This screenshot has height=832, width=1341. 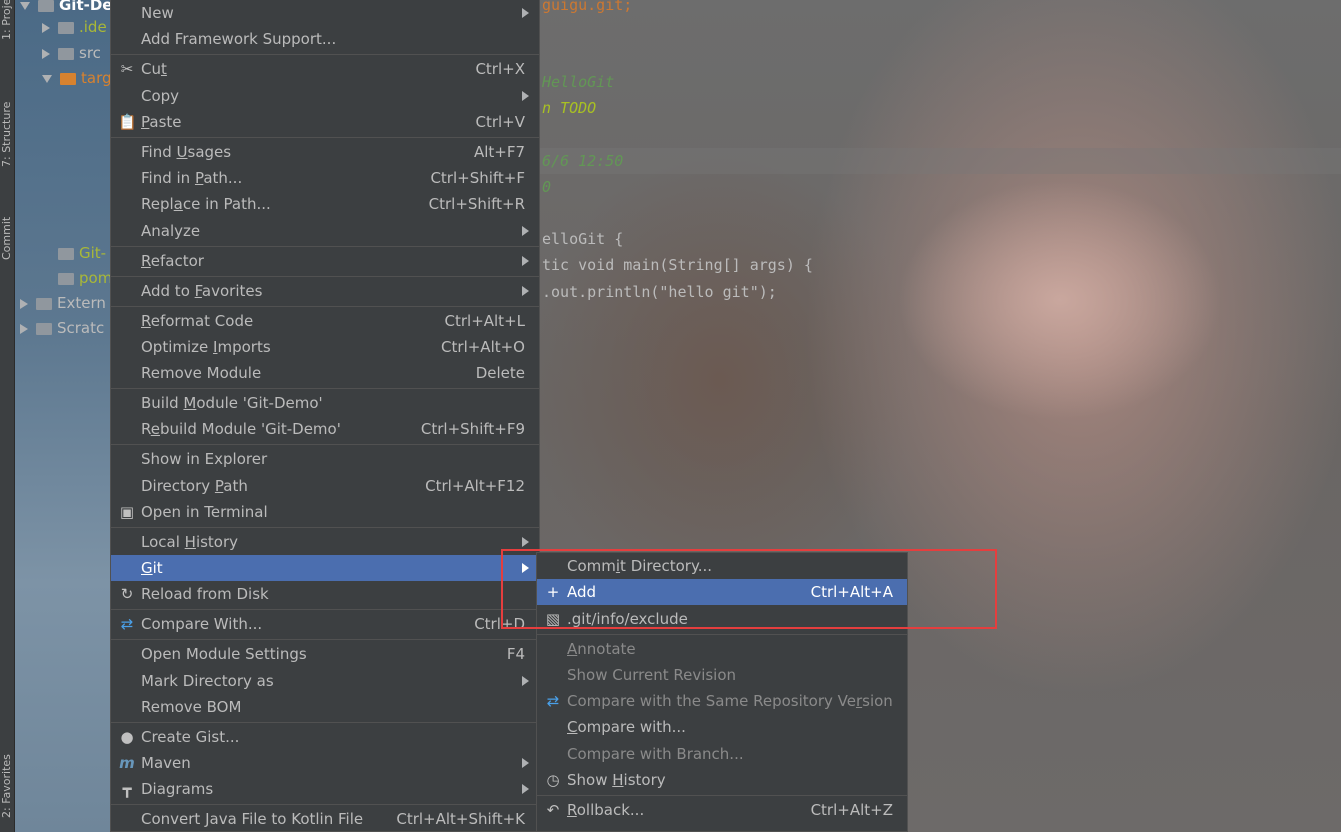 What do you see at coordinates (325, 681) in the screenshot?
I see `menu-item-mark-directory-as: Mark Directory as` at bounding box center [325, 681].